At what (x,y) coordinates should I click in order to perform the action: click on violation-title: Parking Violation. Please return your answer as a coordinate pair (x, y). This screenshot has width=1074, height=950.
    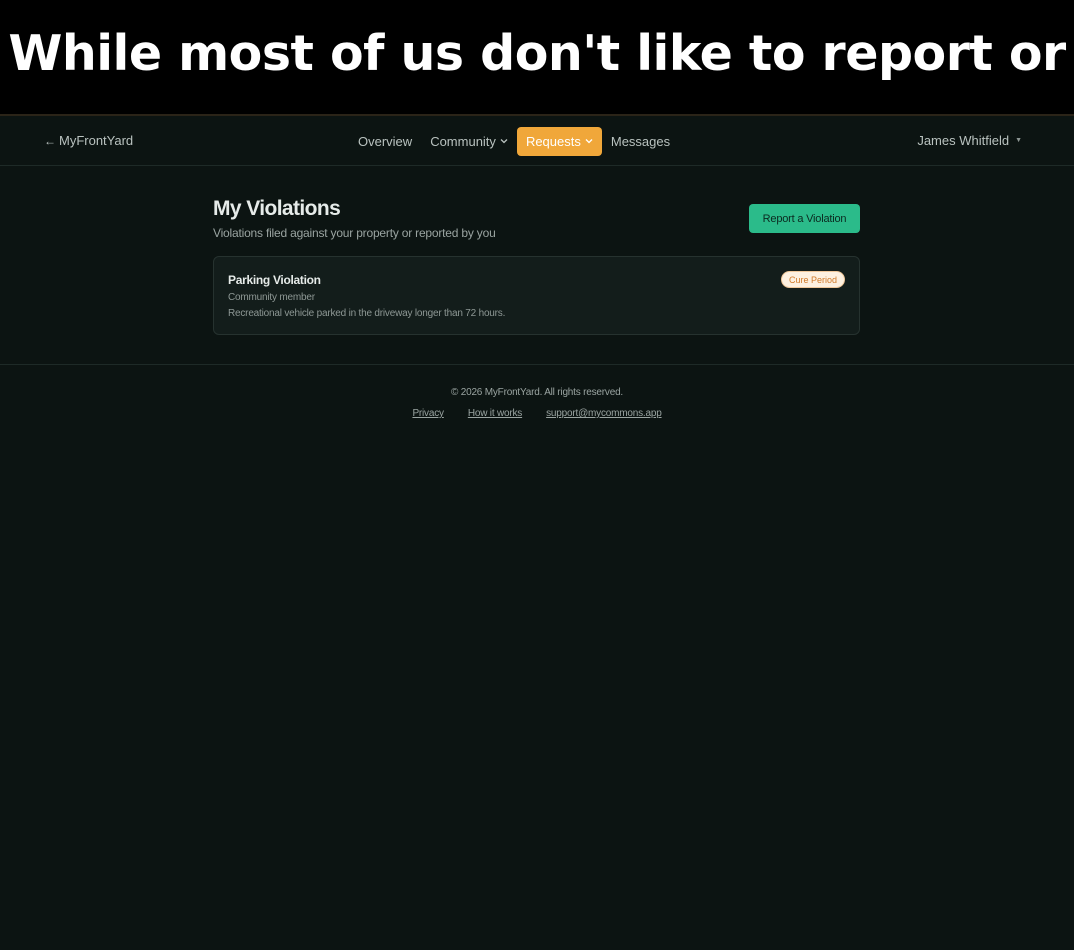
    Looking at the image, I should click on (274, 280).